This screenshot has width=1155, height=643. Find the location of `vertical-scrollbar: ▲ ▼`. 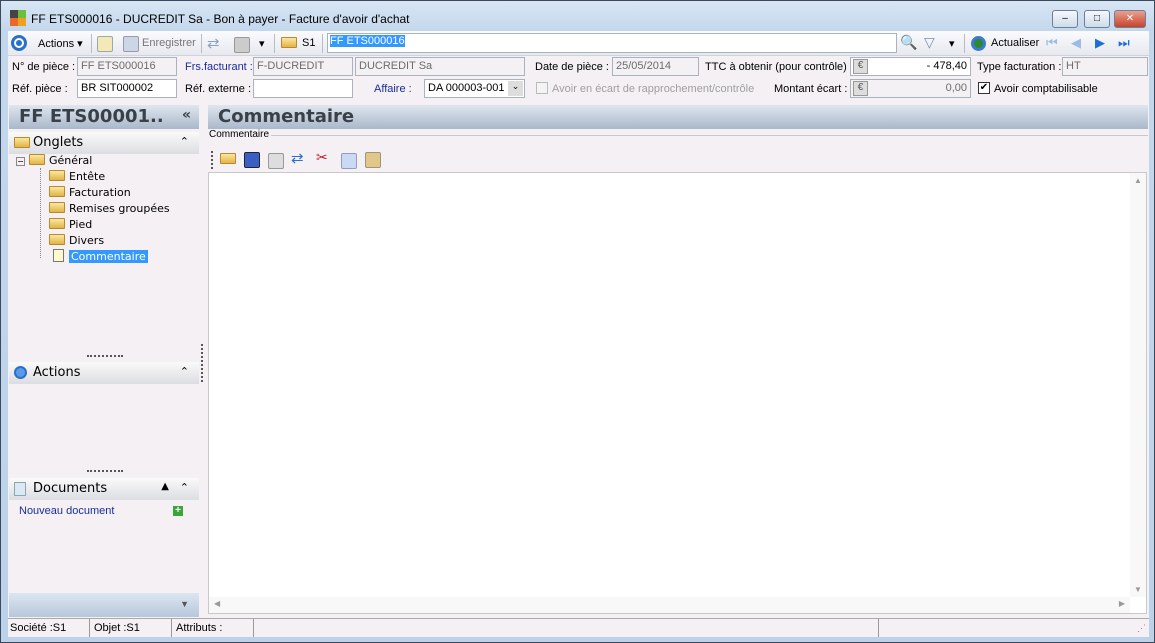

vertical-scrollbar: ▲ ▼ is located at coordinates (1138, 385).